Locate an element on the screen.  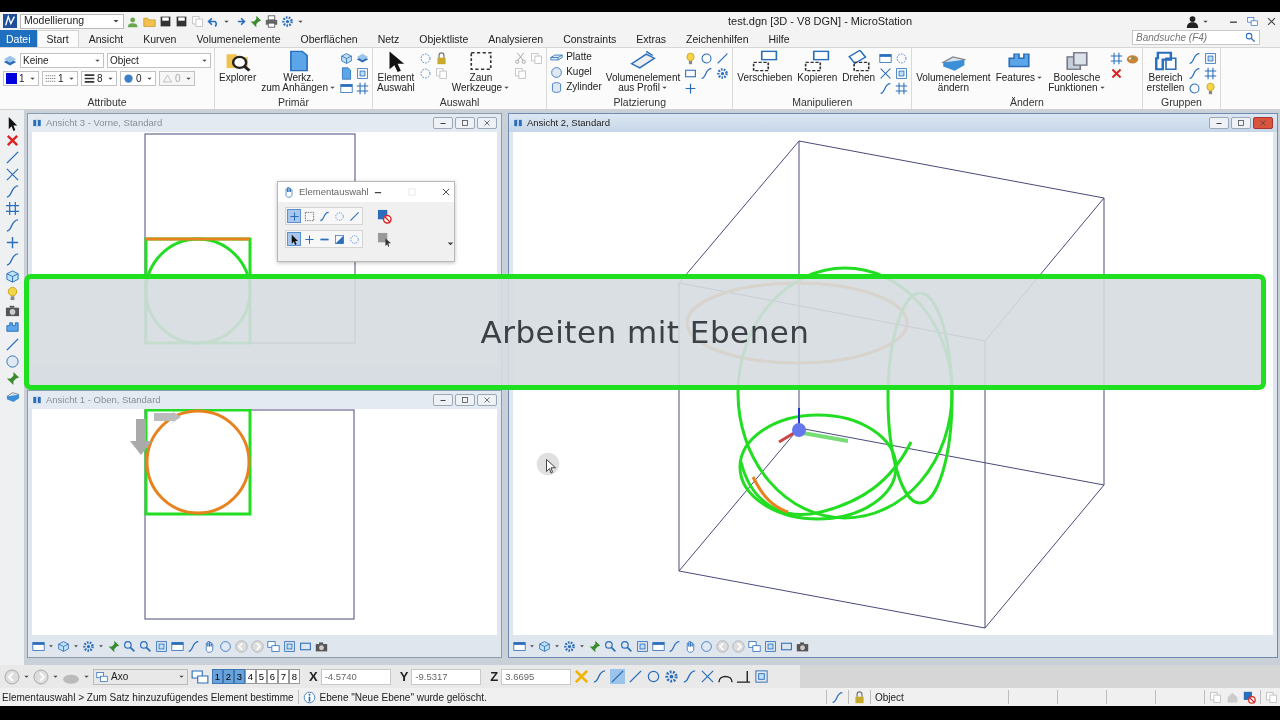
level-dropdown: Keine is located at coordinates (62, 60).